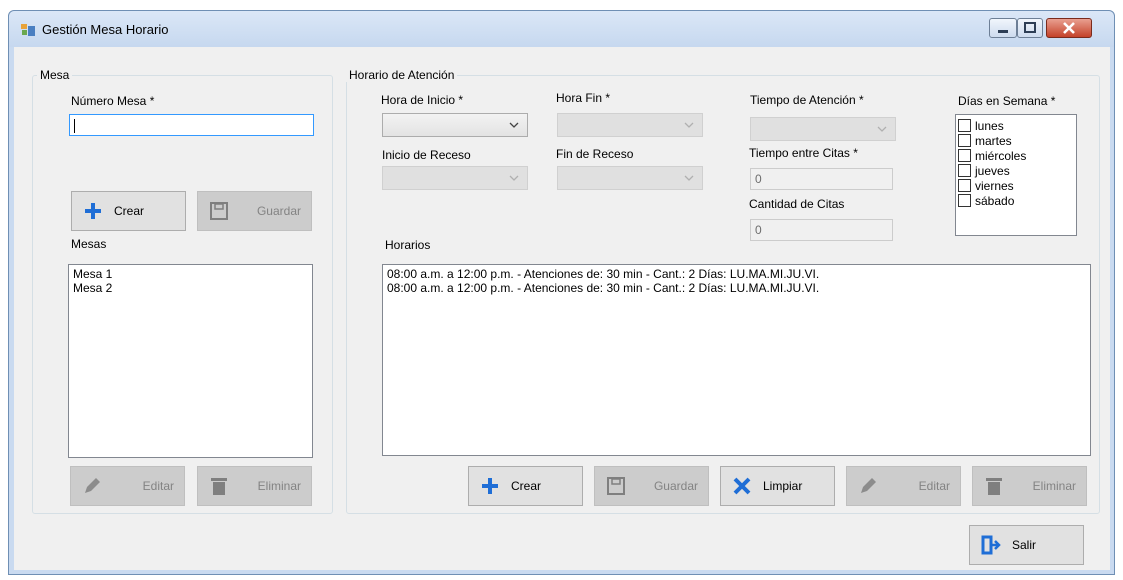 The width and height of the screenshot is (1123, 580). What do you see at coordinates (190, 274) in the screenshot?
I see `list-item: Mesa 1` at bounding box center [190, 274].